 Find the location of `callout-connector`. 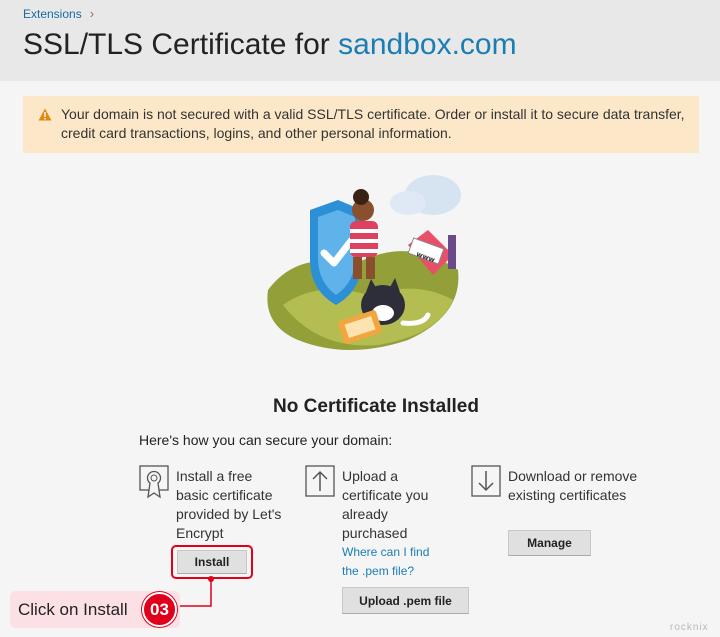

callout-connector is located at coordinates (195, 591).